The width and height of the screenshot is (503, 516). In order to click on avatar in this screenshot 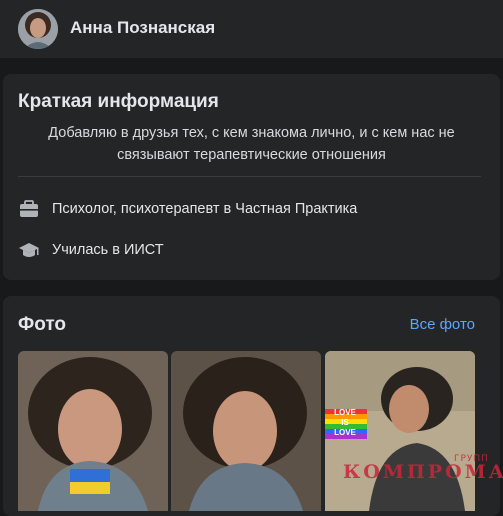, I will do `click(38, 29)`.